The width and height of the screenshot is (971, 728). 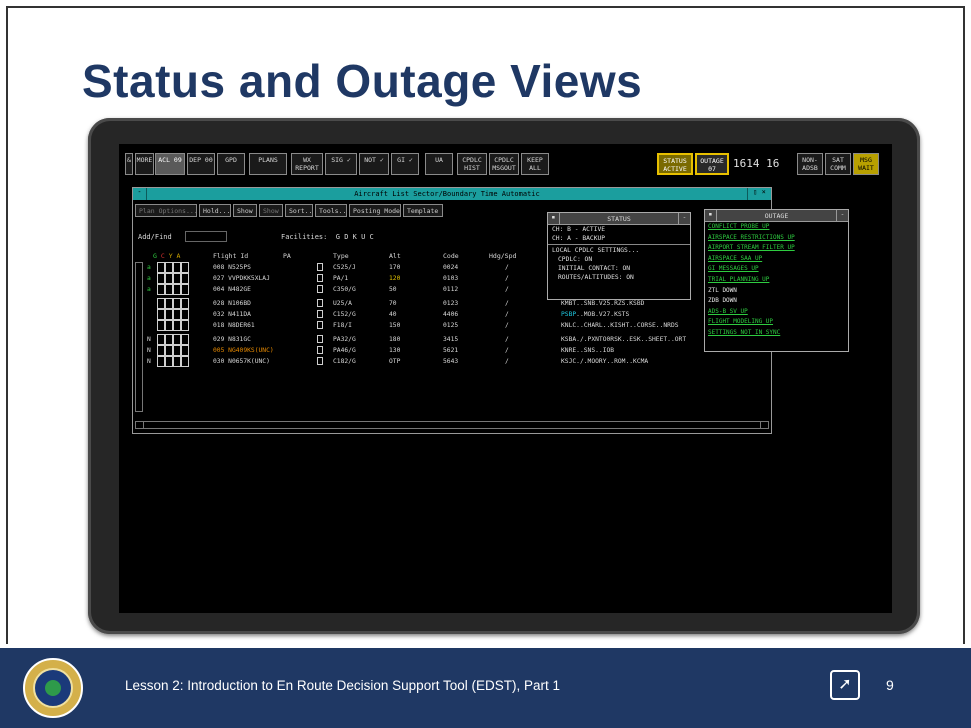 I want to click on toolbar-button: ACL 09, so click(x=170, y=164).